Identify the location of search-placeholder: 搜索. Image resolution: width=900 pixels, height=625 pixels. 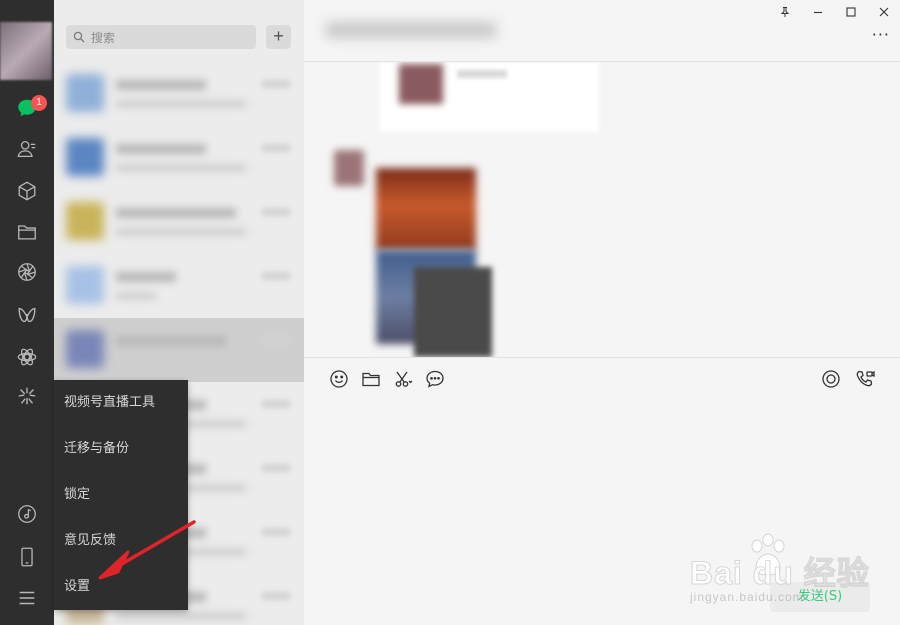
(103, 37).